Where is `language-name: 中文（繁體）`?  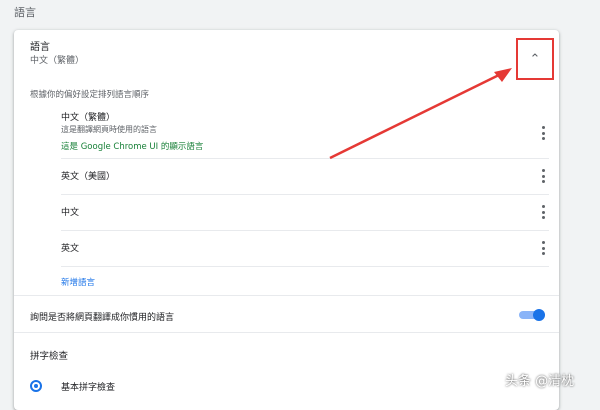
language-name: 中文（繁體） is located at coordinates (88, 118).